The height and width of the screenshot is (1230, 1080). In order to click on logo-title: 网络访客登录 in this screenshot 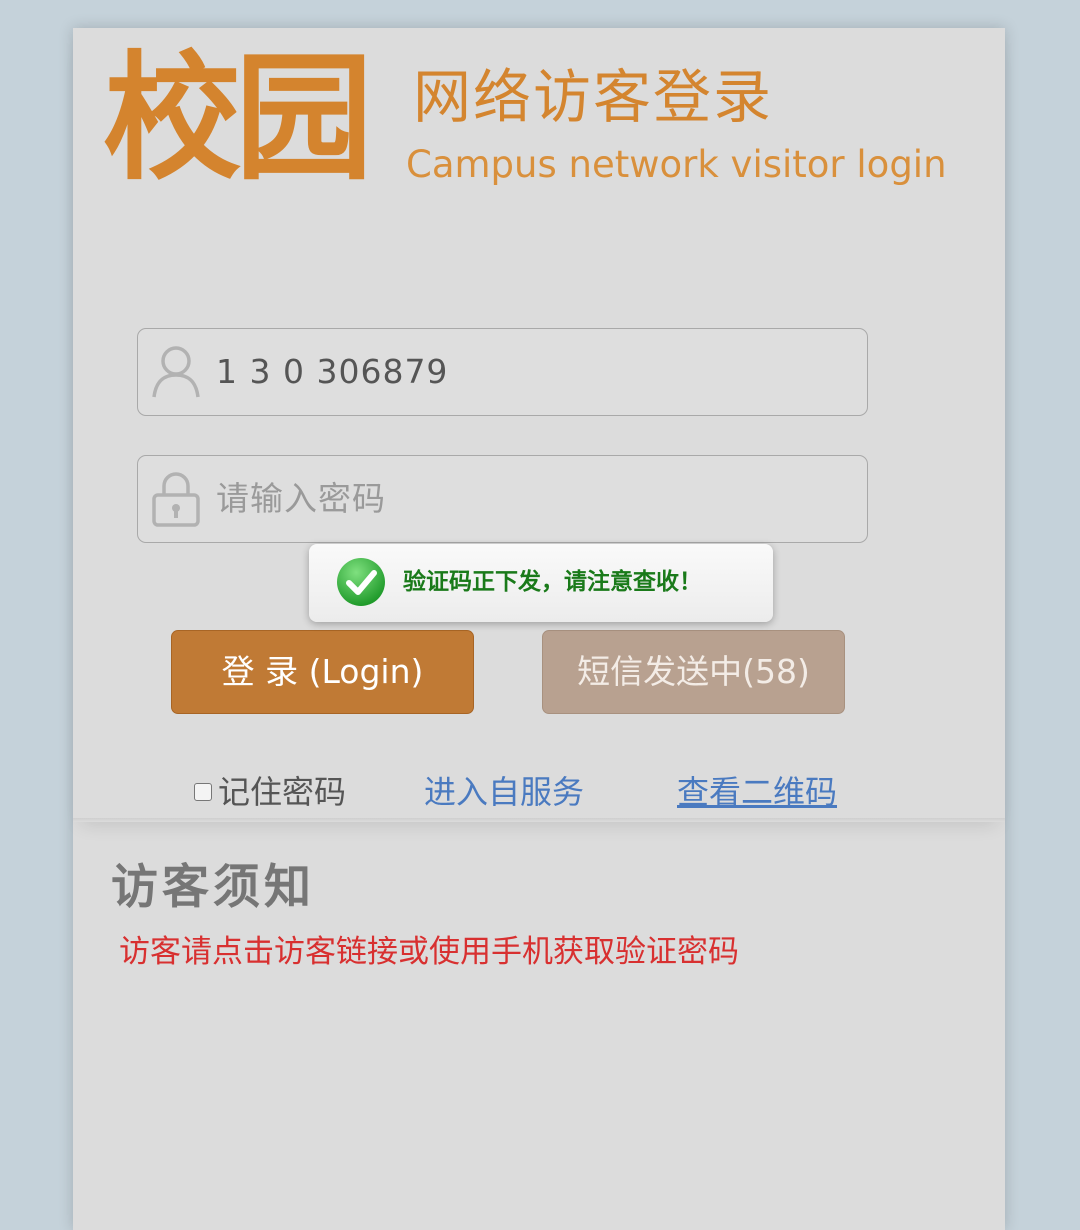, I will do `click(593, 97)`.